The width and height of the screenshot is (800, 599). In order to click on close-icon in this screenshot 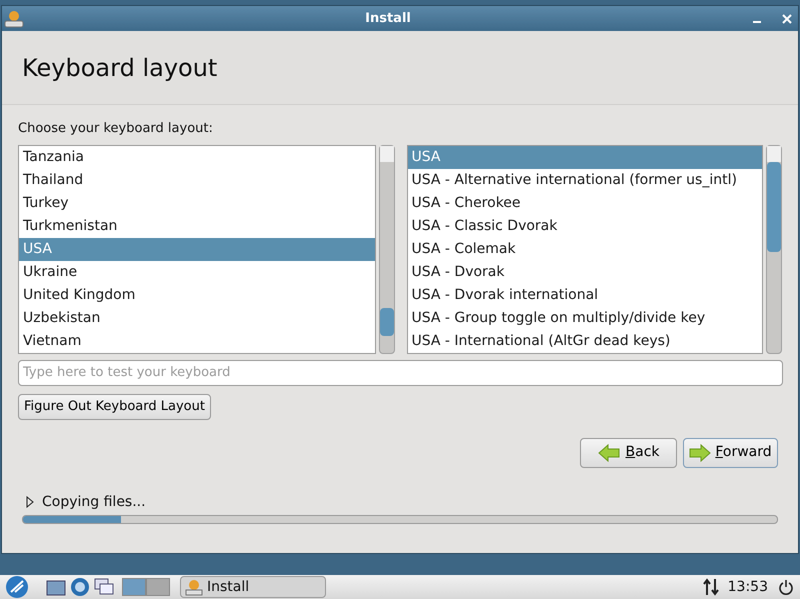, I will do `click(787, 19)`.